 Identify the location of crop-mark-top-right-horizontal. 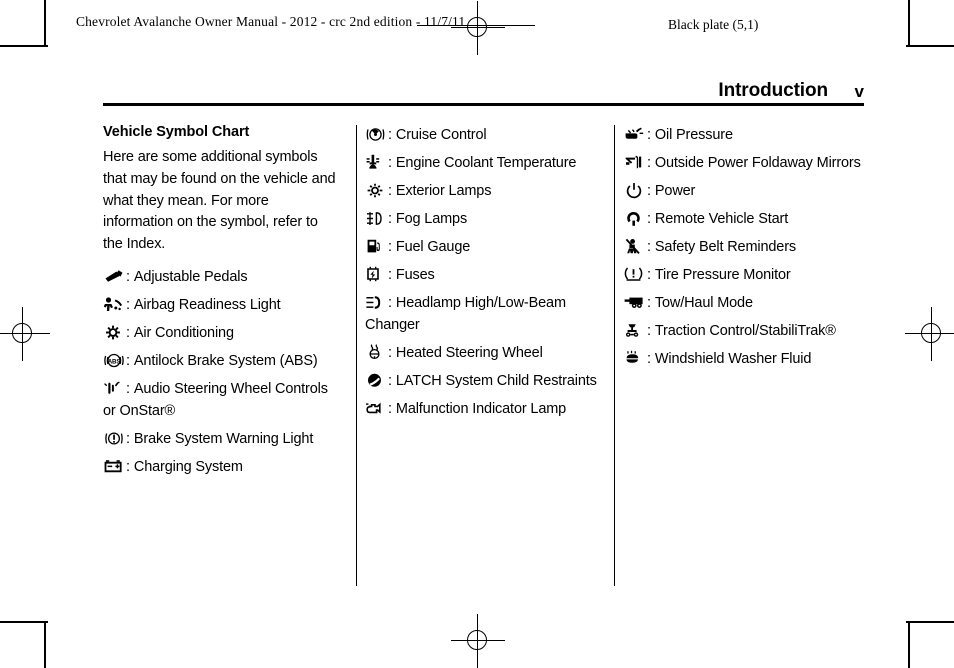
(930, 46).